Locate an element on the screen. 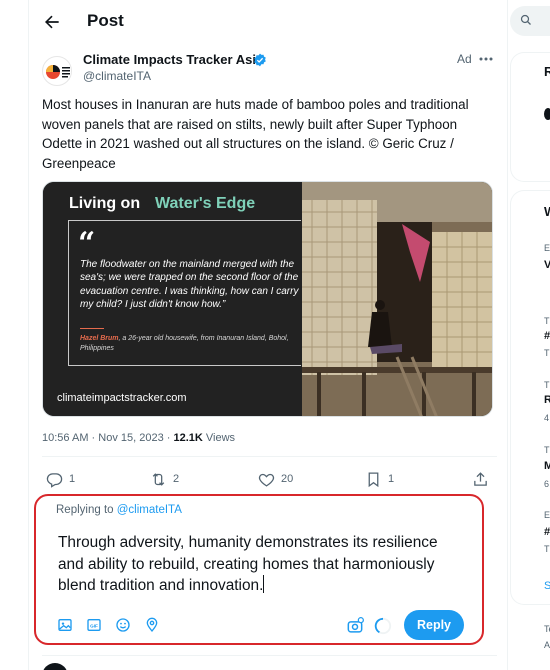 This screenshot has width=550, height=670. bookmark-icon is located at coordinates (373, 479).